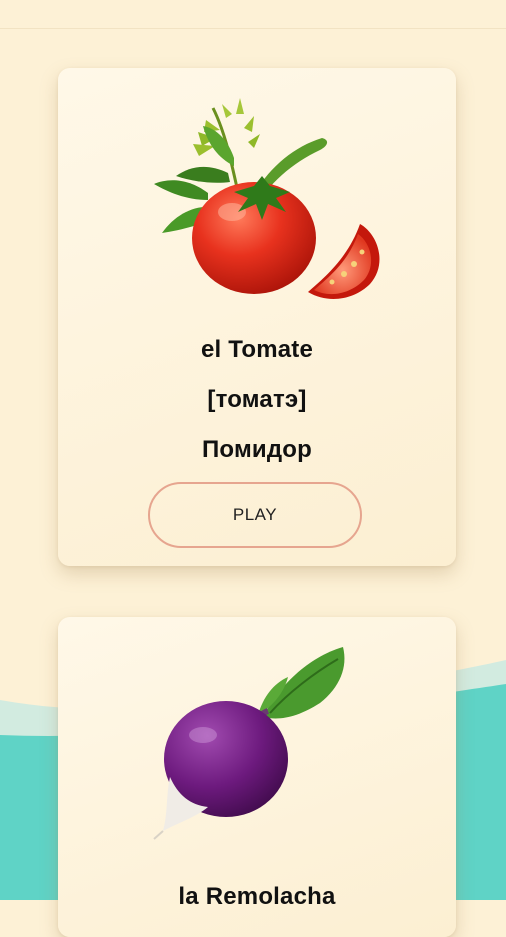 The image size is (506, 937). I want to click on word-translation: Помидор, so click(257, 449).